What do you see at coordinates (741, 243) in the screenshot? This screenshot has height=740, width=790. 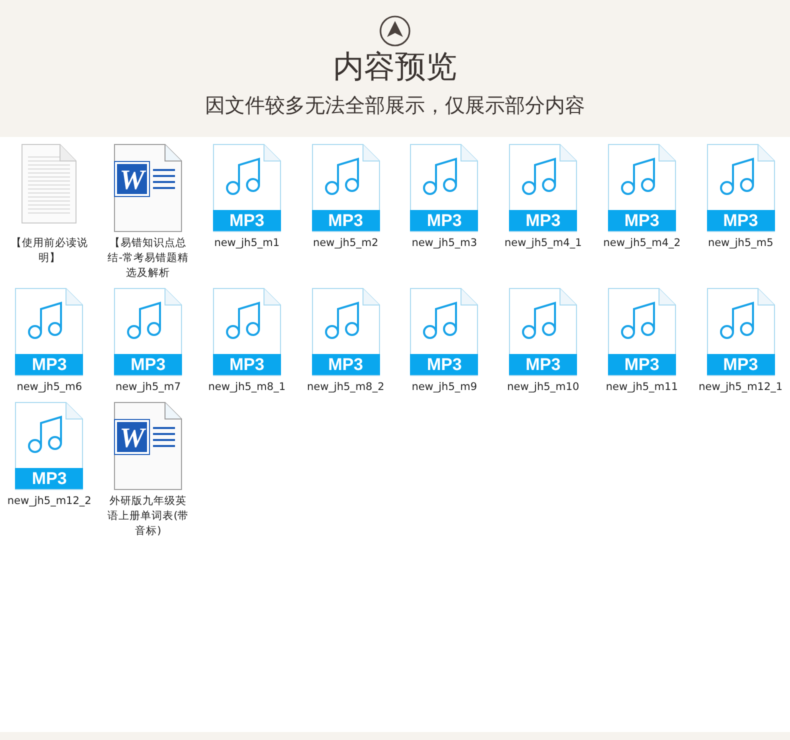 I see `file-name: new_jh5_m5` at bounding box center [741, 243].